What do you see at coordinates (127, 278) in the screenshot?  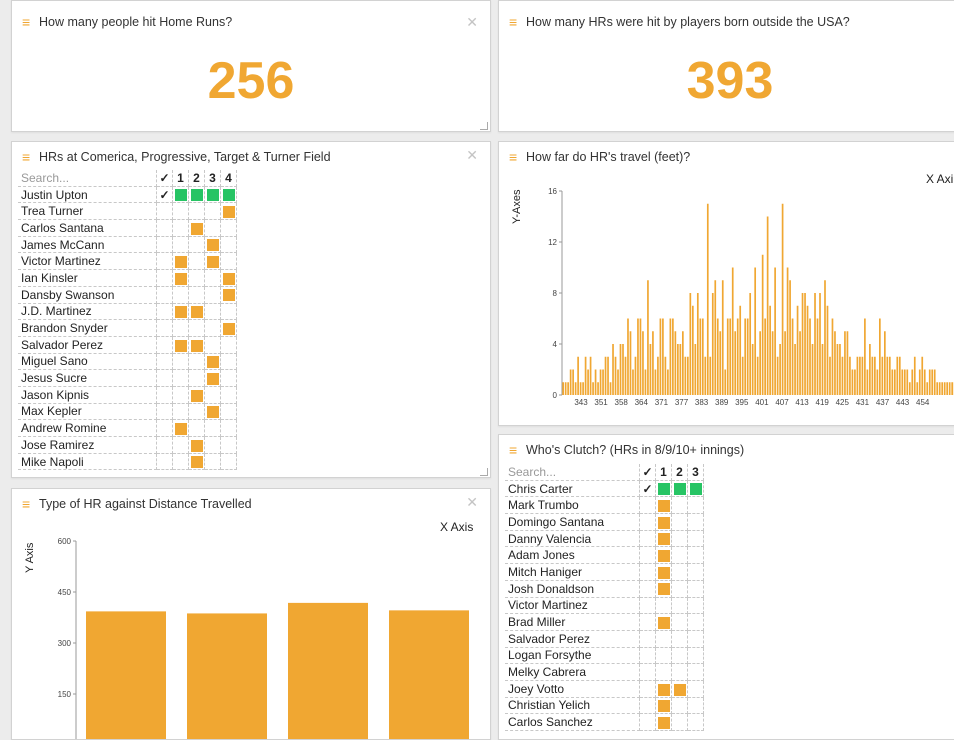 I see `table-row: Ian Kinsler` at bounding box center [127, 278].